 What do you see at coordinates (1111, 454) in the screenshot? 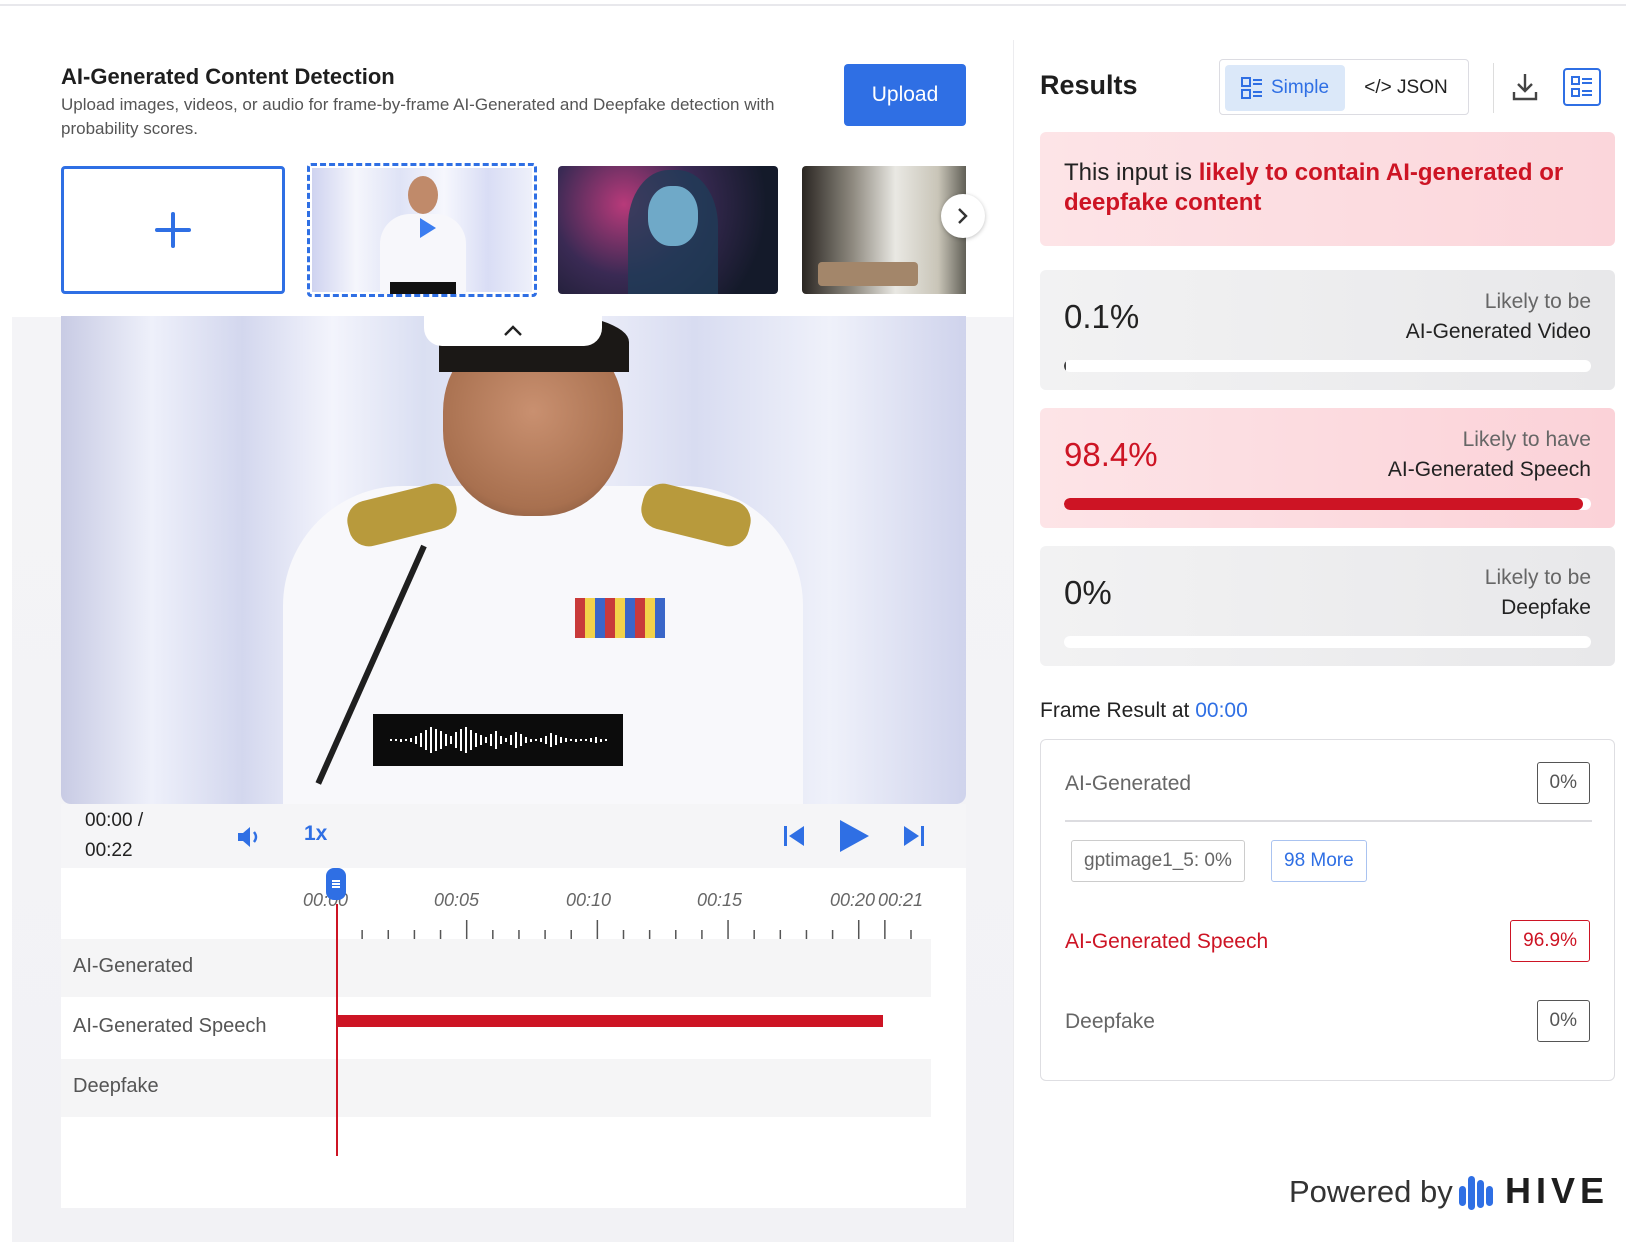
I see `score-percent: 98.4%` at bounding box center [1111, 454].